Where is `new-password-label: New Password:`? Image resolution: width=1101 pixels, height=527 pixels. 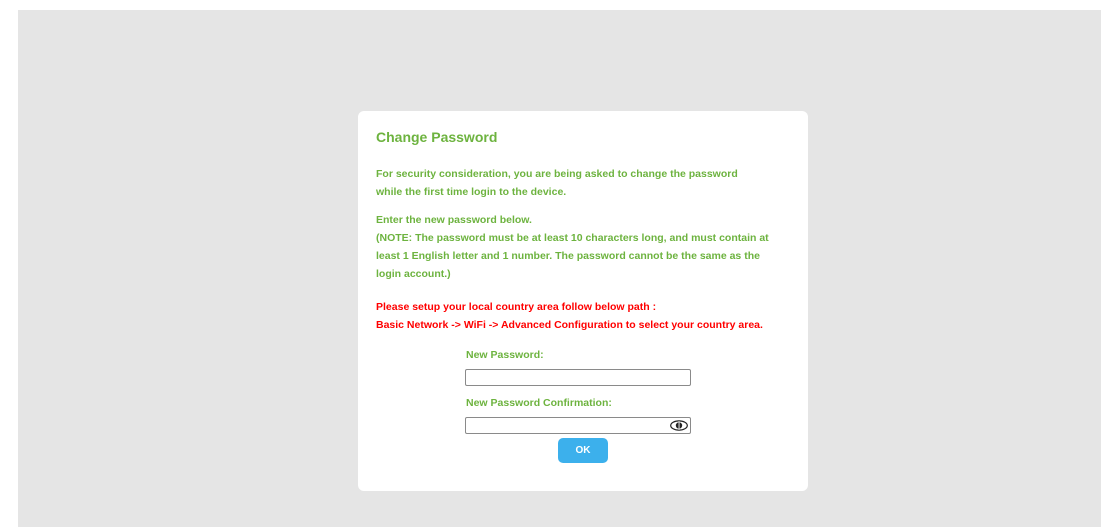
new-password-label: New Password: is located at coordinates (505, 355).